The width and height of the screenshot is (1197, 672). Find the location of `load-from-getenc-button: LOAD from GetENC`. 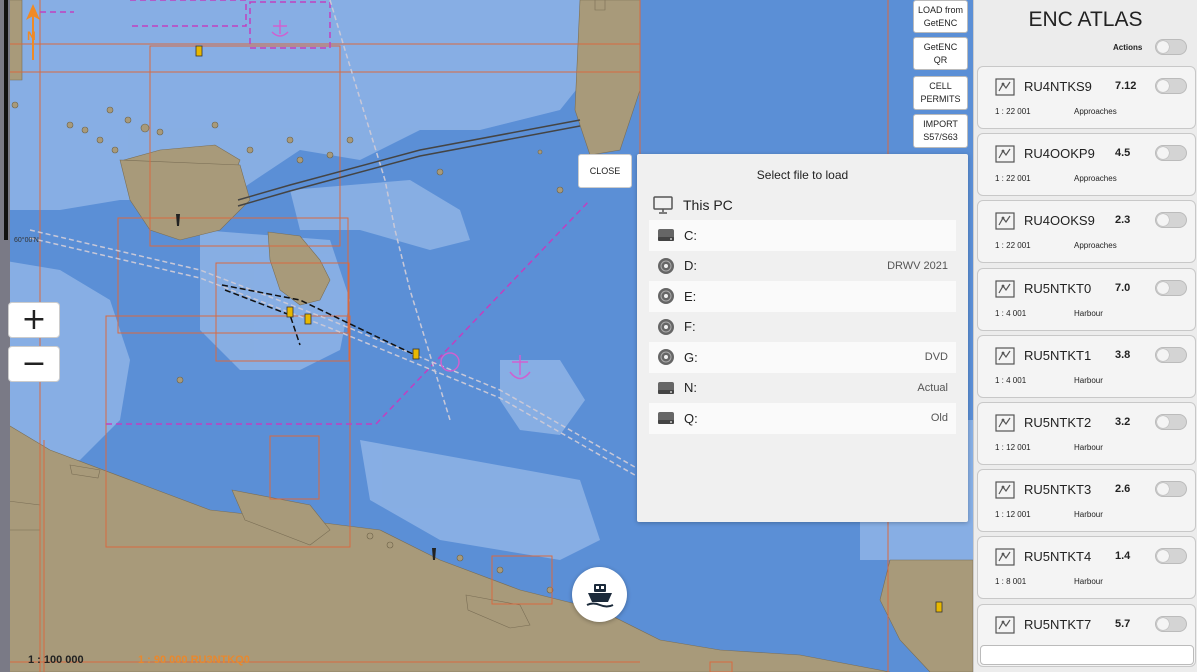

load-from-getenc-button: LOAD from GetENC is located at coordinates (940, 16).